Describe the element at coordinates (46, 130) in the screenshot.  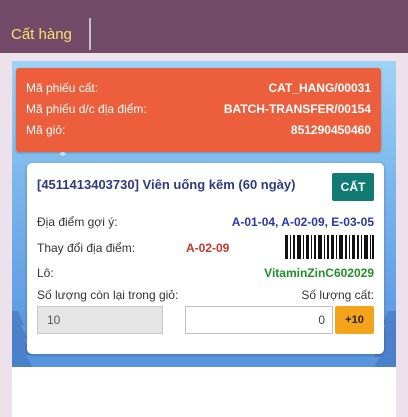
I see `basket-code-label: Mã giỏ:` at that location.